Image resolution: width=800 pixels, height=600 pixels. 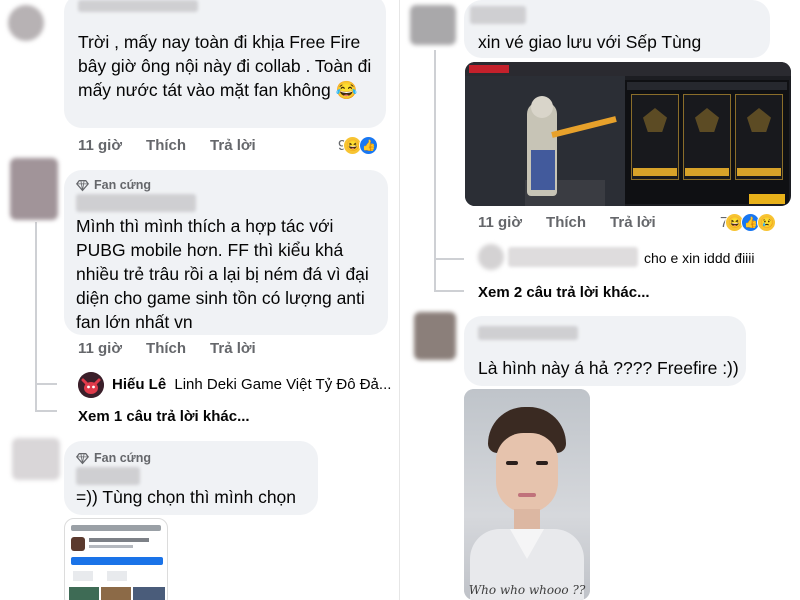 I want to click on reaction-summary: 9 😆 👍, so click(x=358, y=145).